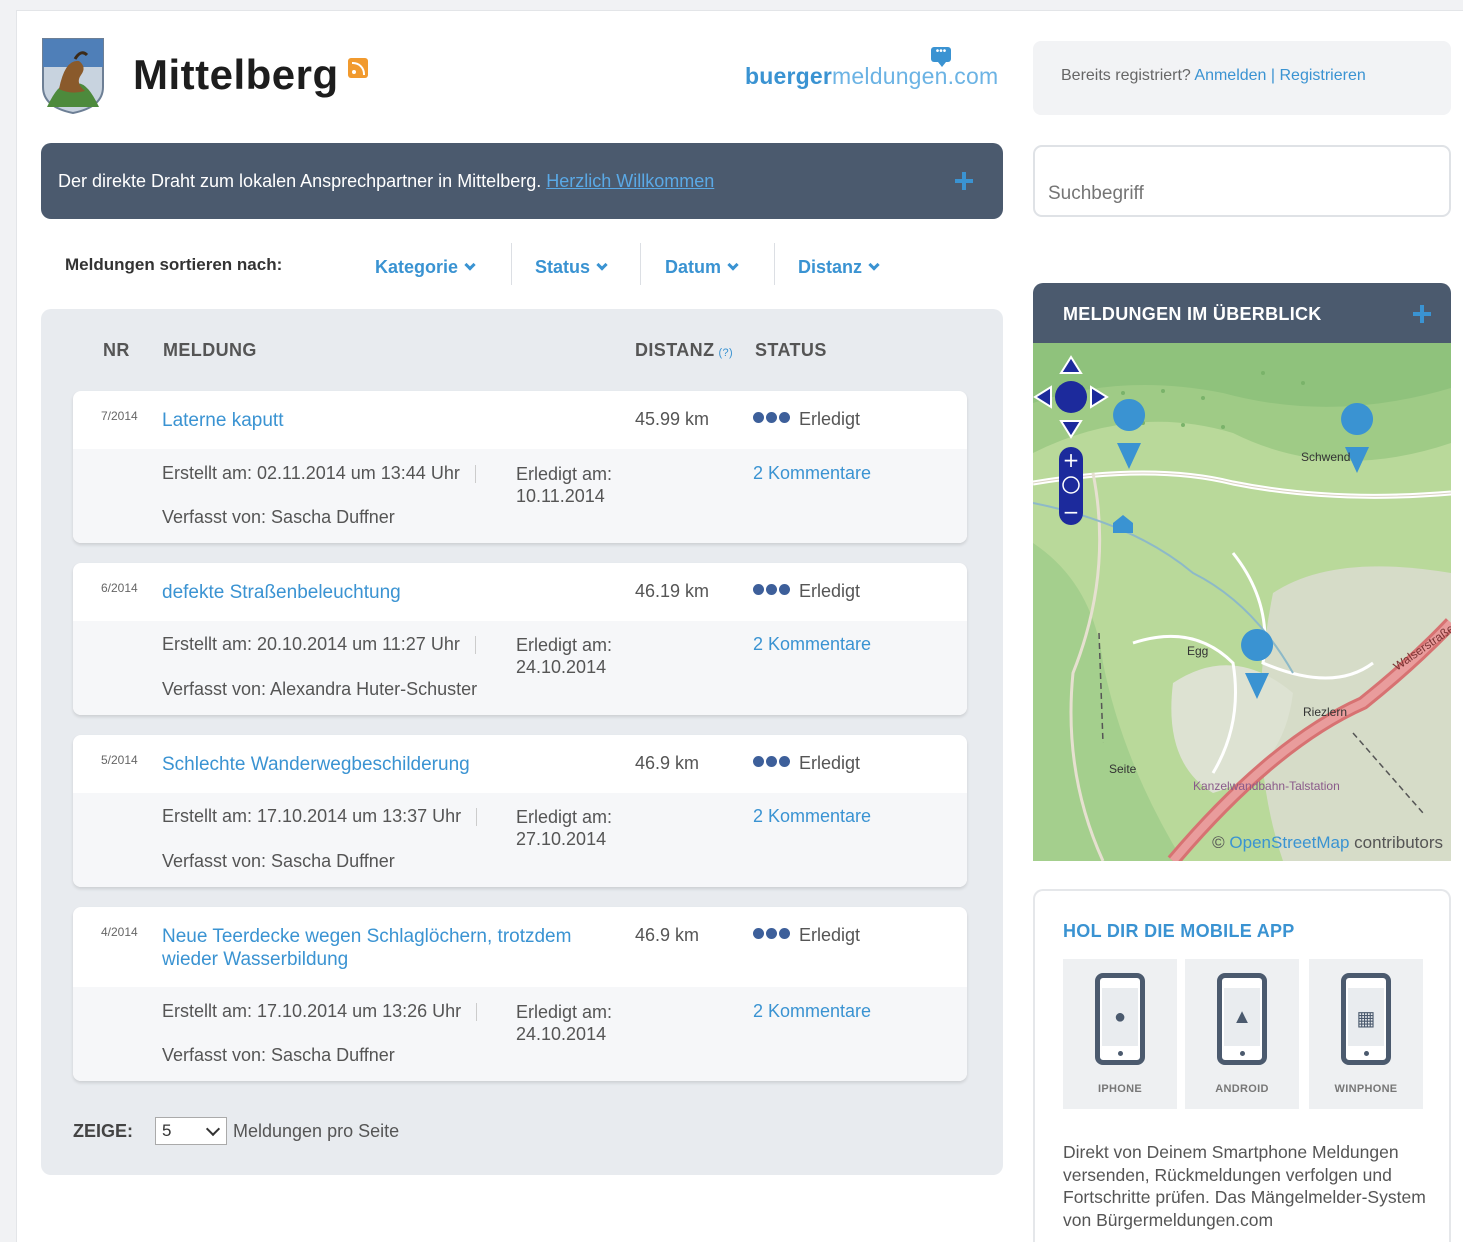 The image size is (1463, 1242). I want to click on sort-distanz-label: Distanz, so click(830, 267).